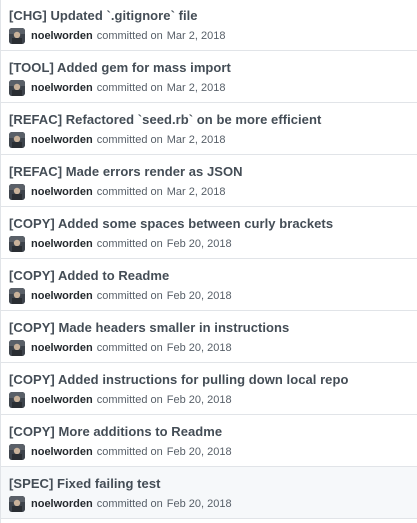 The height and width of the screenshot is (523, 417). What do you see at coordinates (89, 275) in the screenshot?
I see `commit-title-link: [COPY] Added to Readme` at bounding box center [89, 275].